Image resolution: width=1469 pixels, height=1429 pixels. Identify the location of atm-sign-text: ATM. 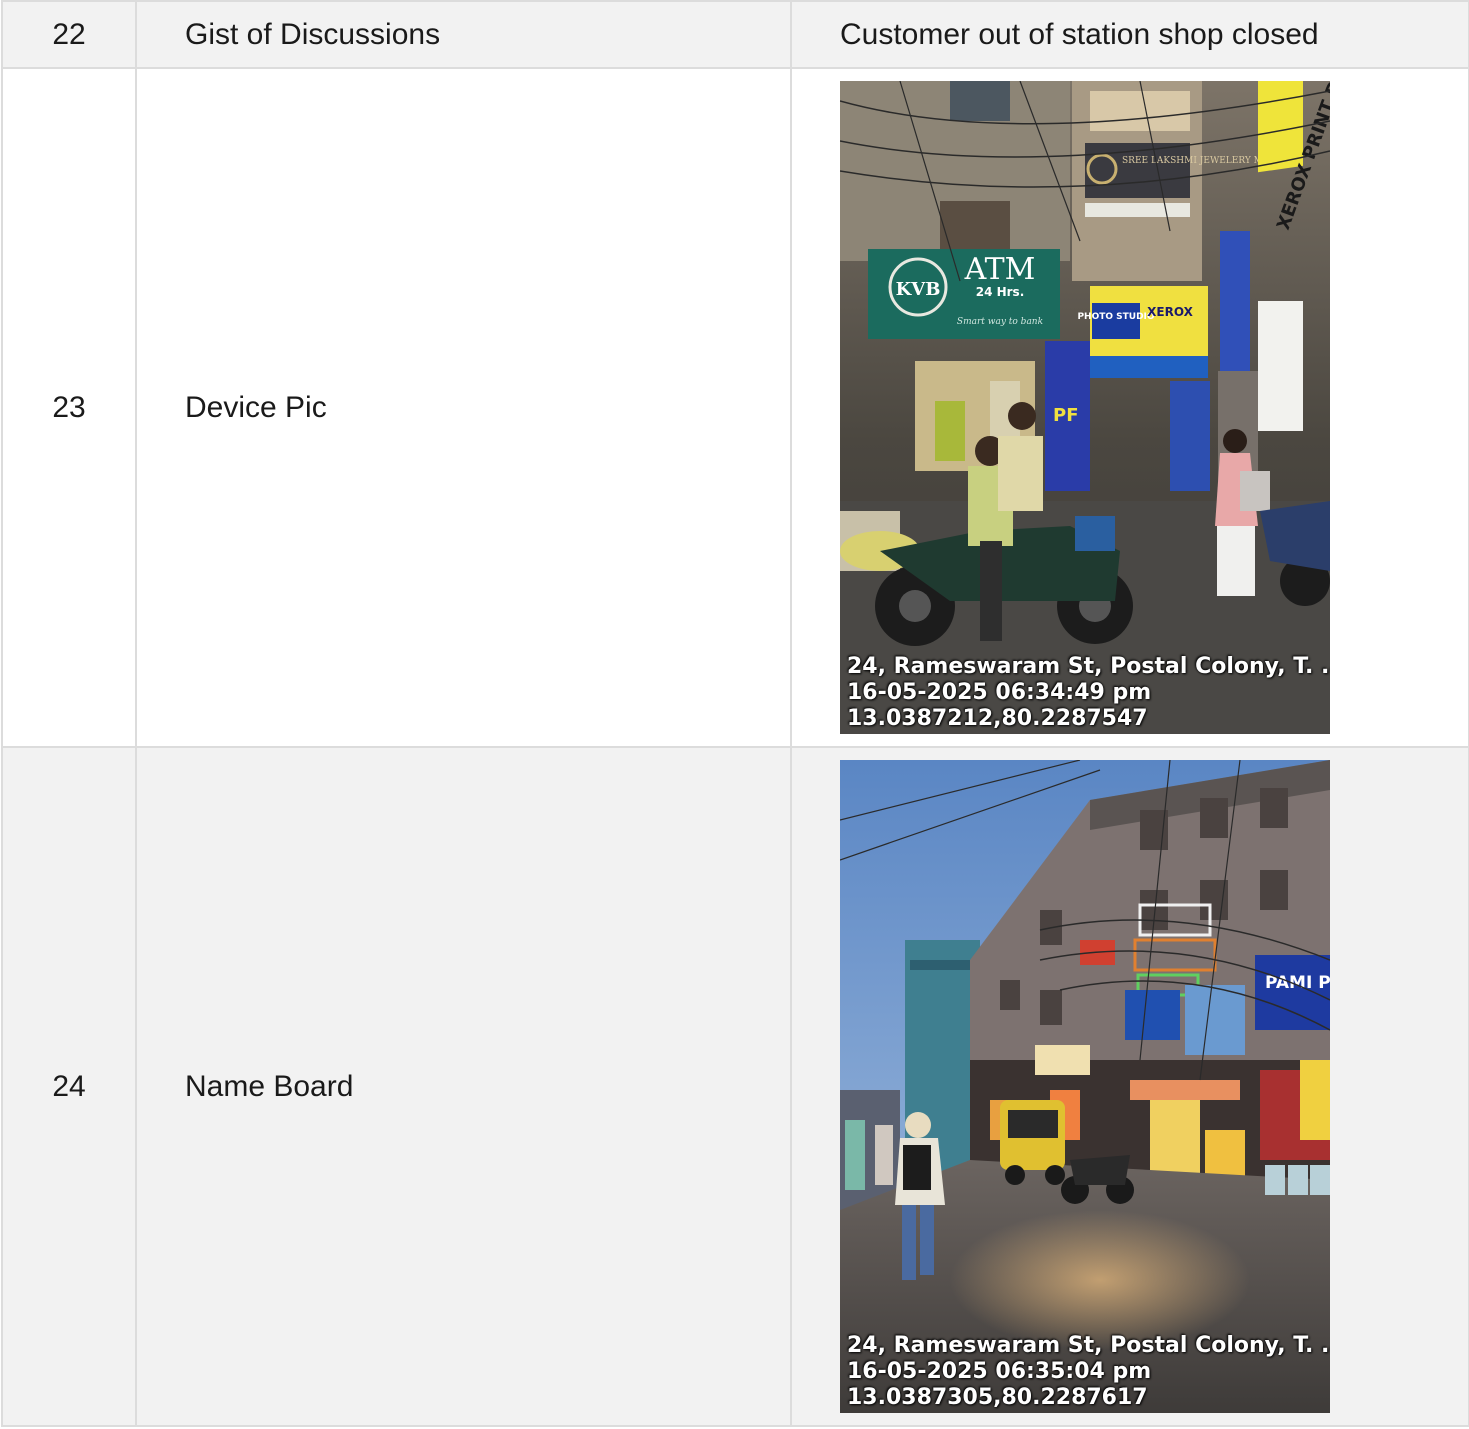
(1000, 269).